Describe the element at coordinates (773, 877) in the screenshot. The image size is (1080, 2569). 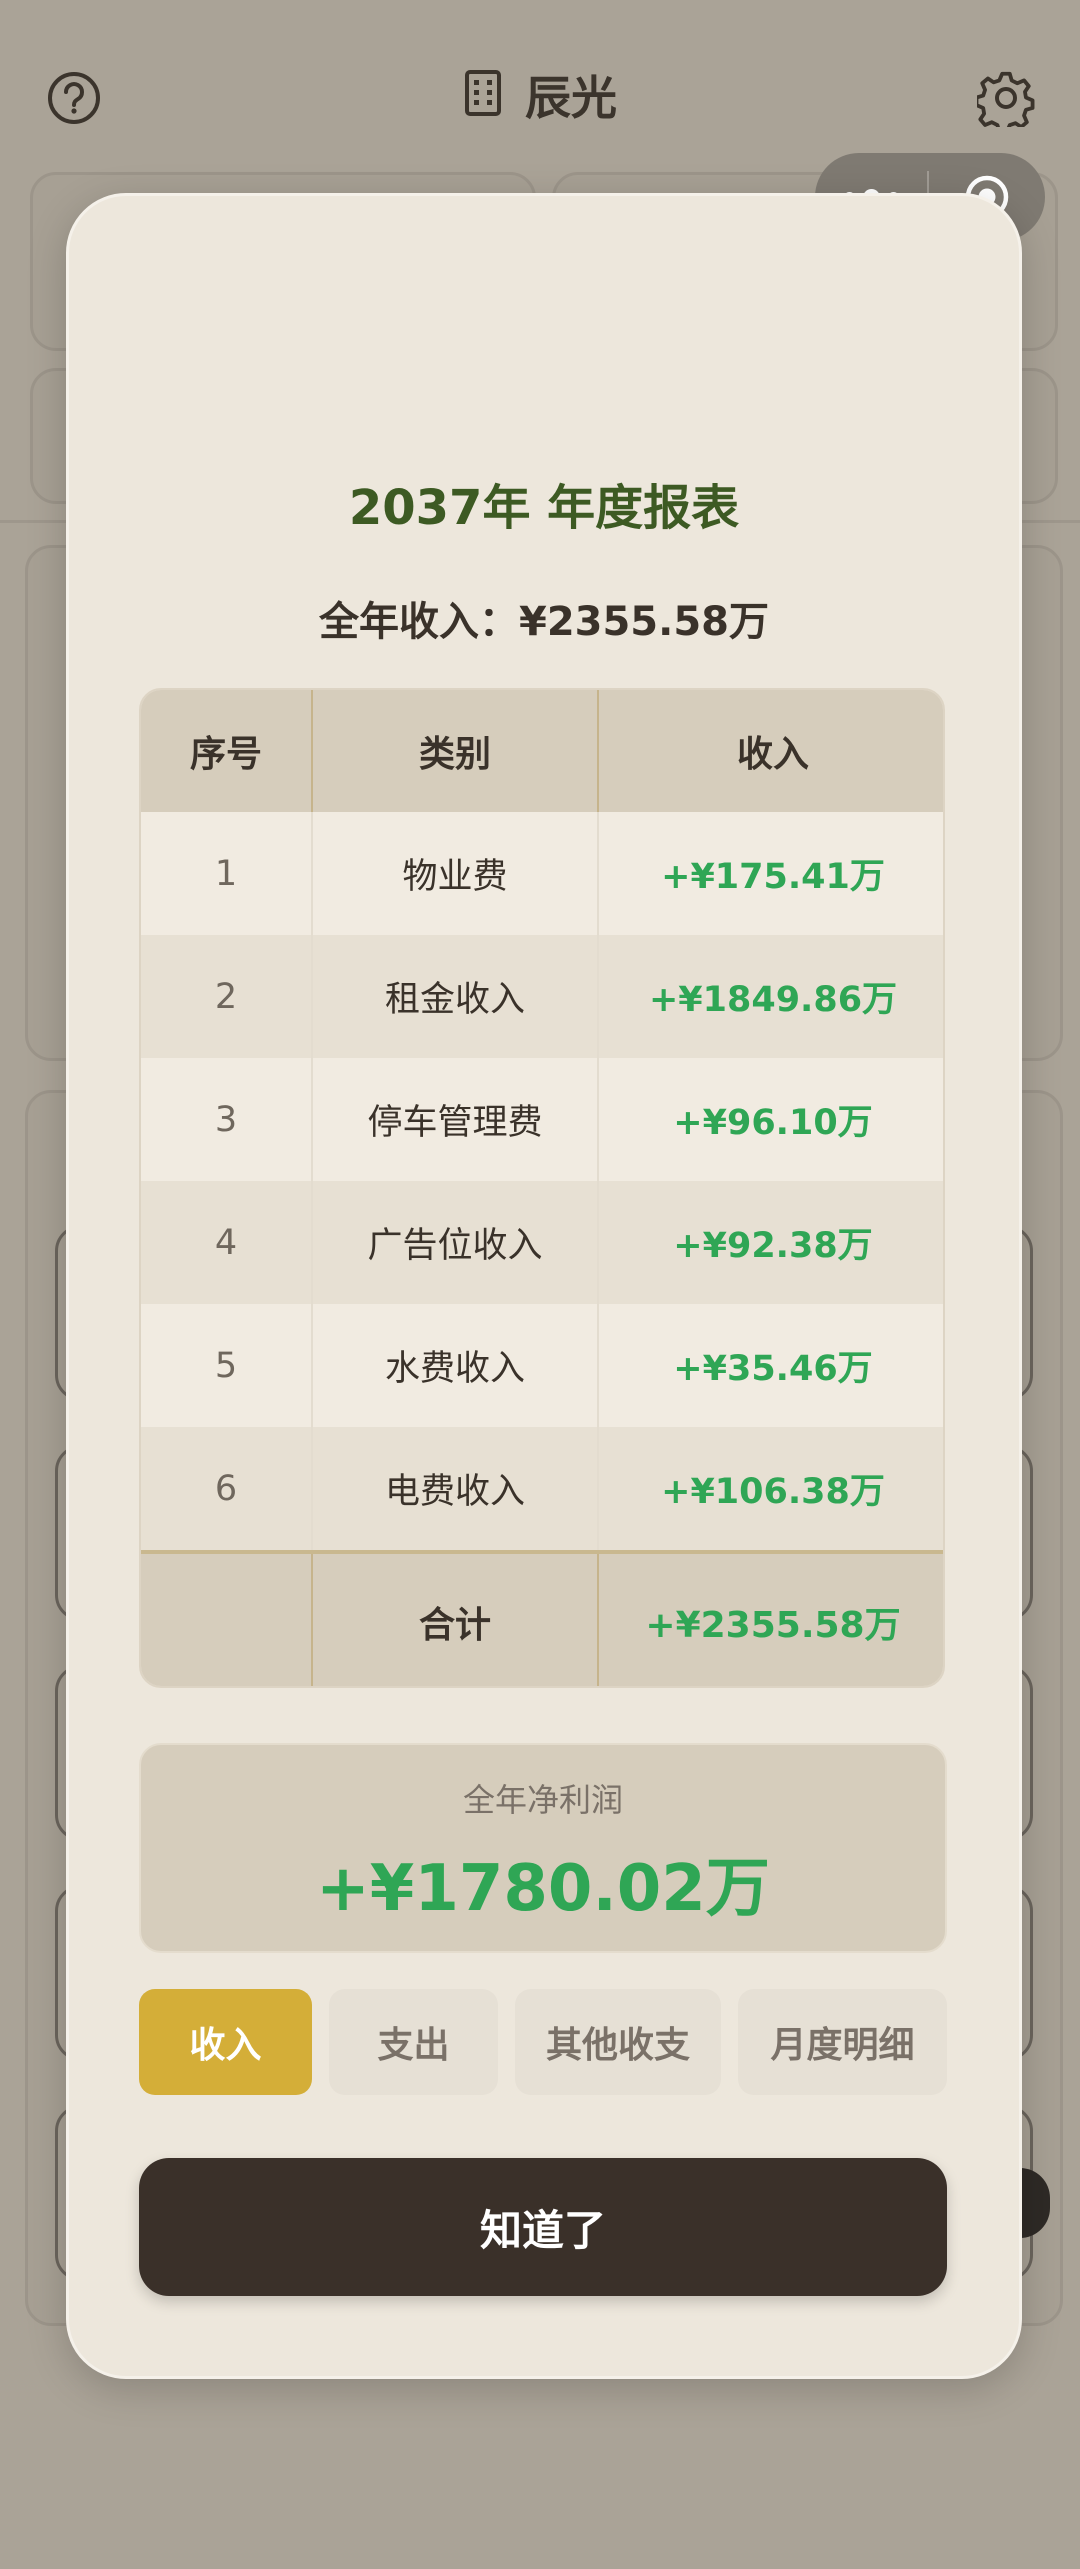
I see `row-amount: +¥175.41万` at that location.